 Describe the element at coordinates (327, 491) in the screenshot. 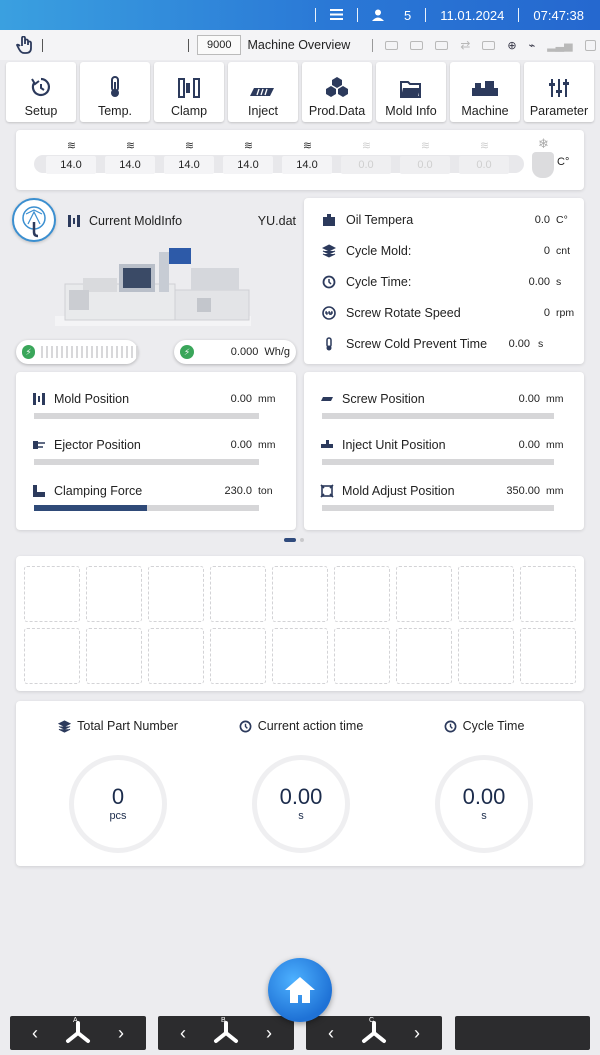

I see `mold-adjust-icon` at that location.